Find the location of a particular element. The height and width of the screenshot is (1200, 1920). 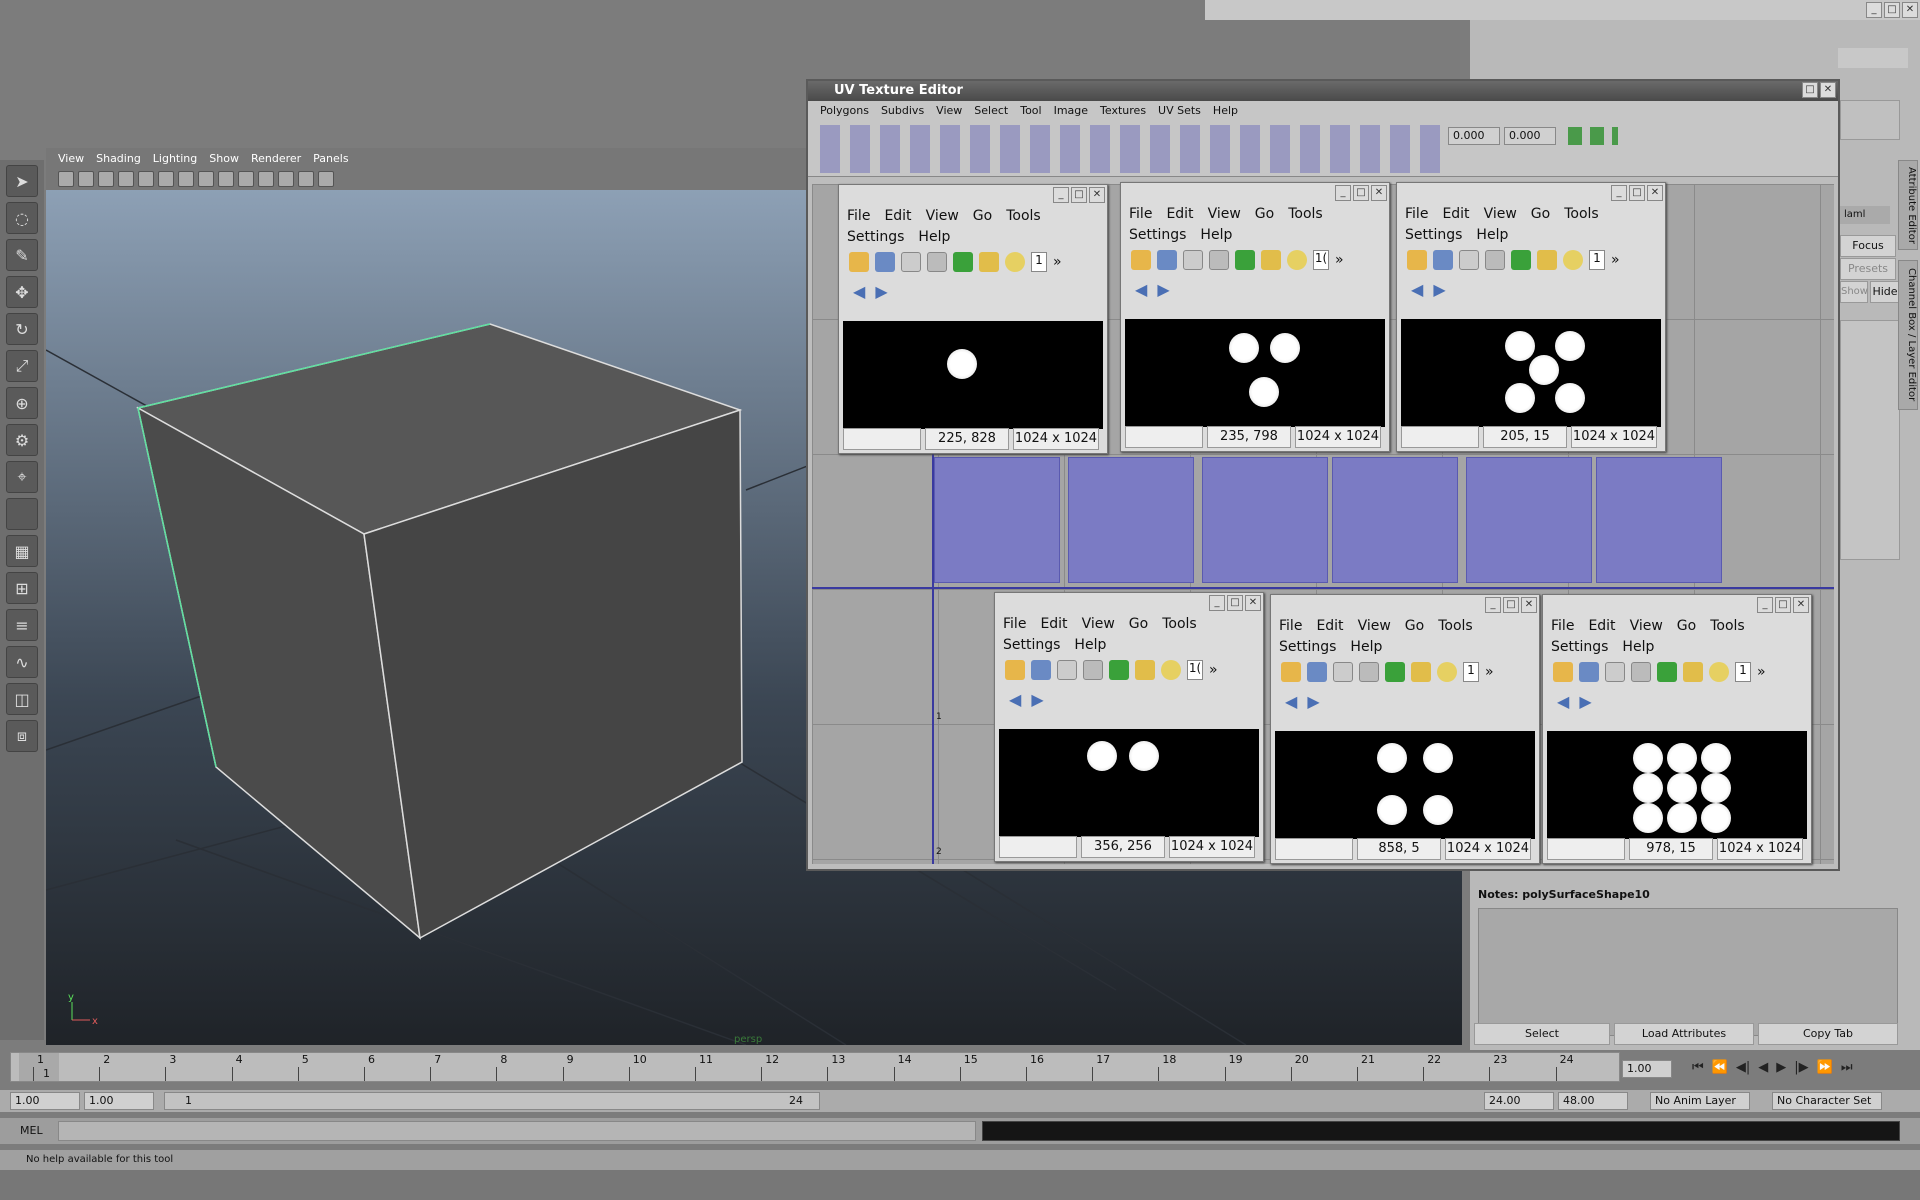

zoom-field: 1( is located at coordinates (1321, 260).